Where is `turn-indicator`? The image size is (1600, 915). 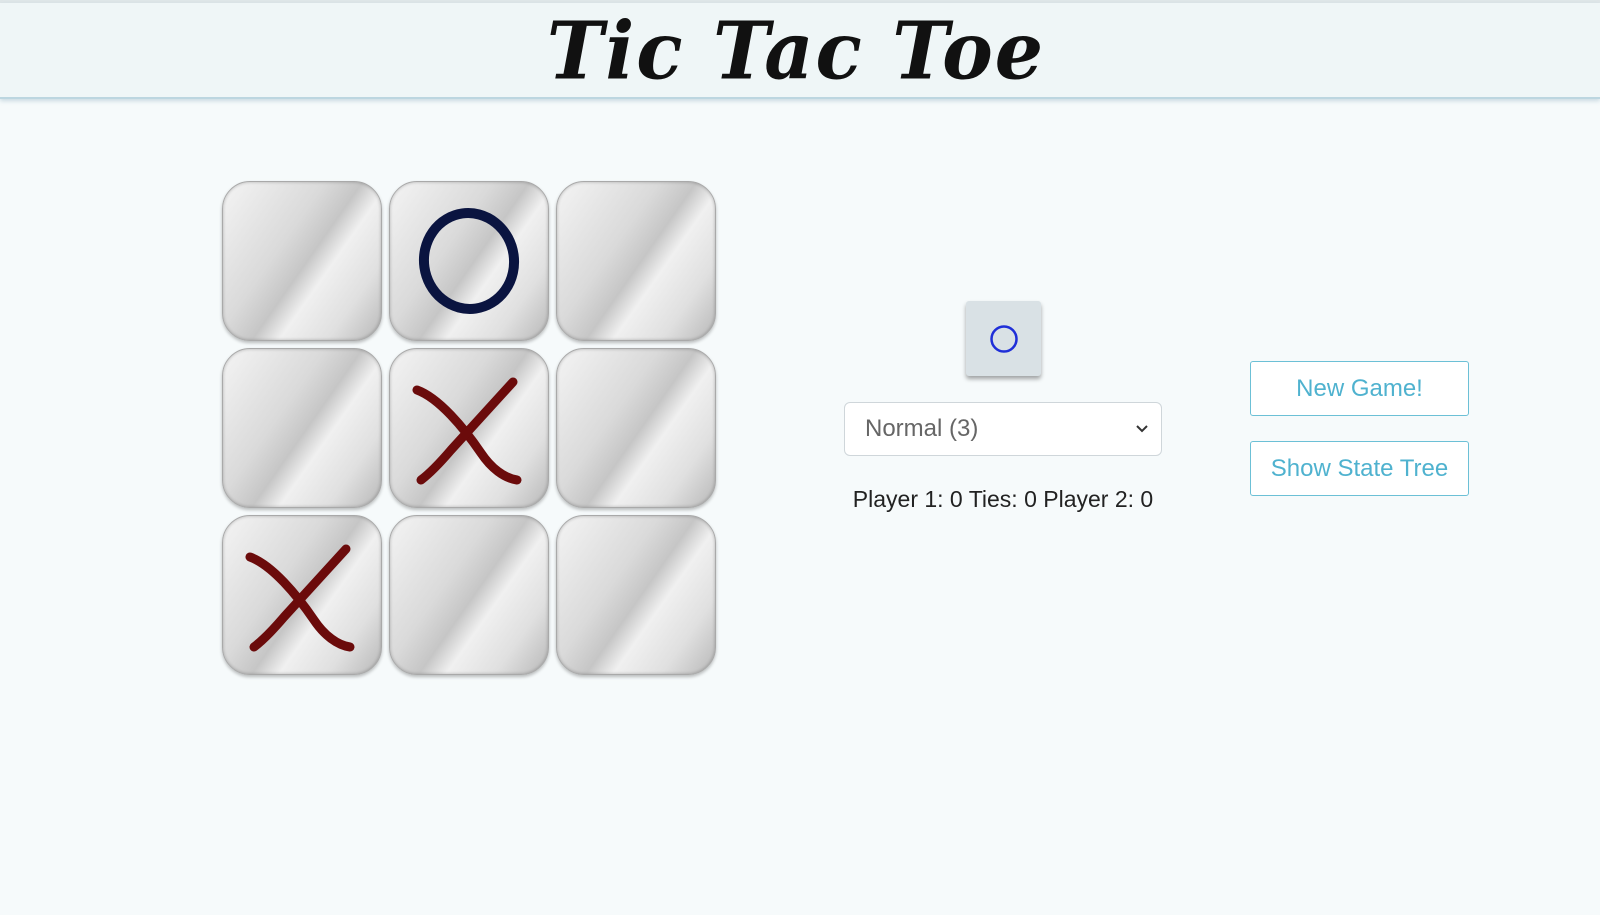 turn-indicator is located at coordinates (1003, 338).